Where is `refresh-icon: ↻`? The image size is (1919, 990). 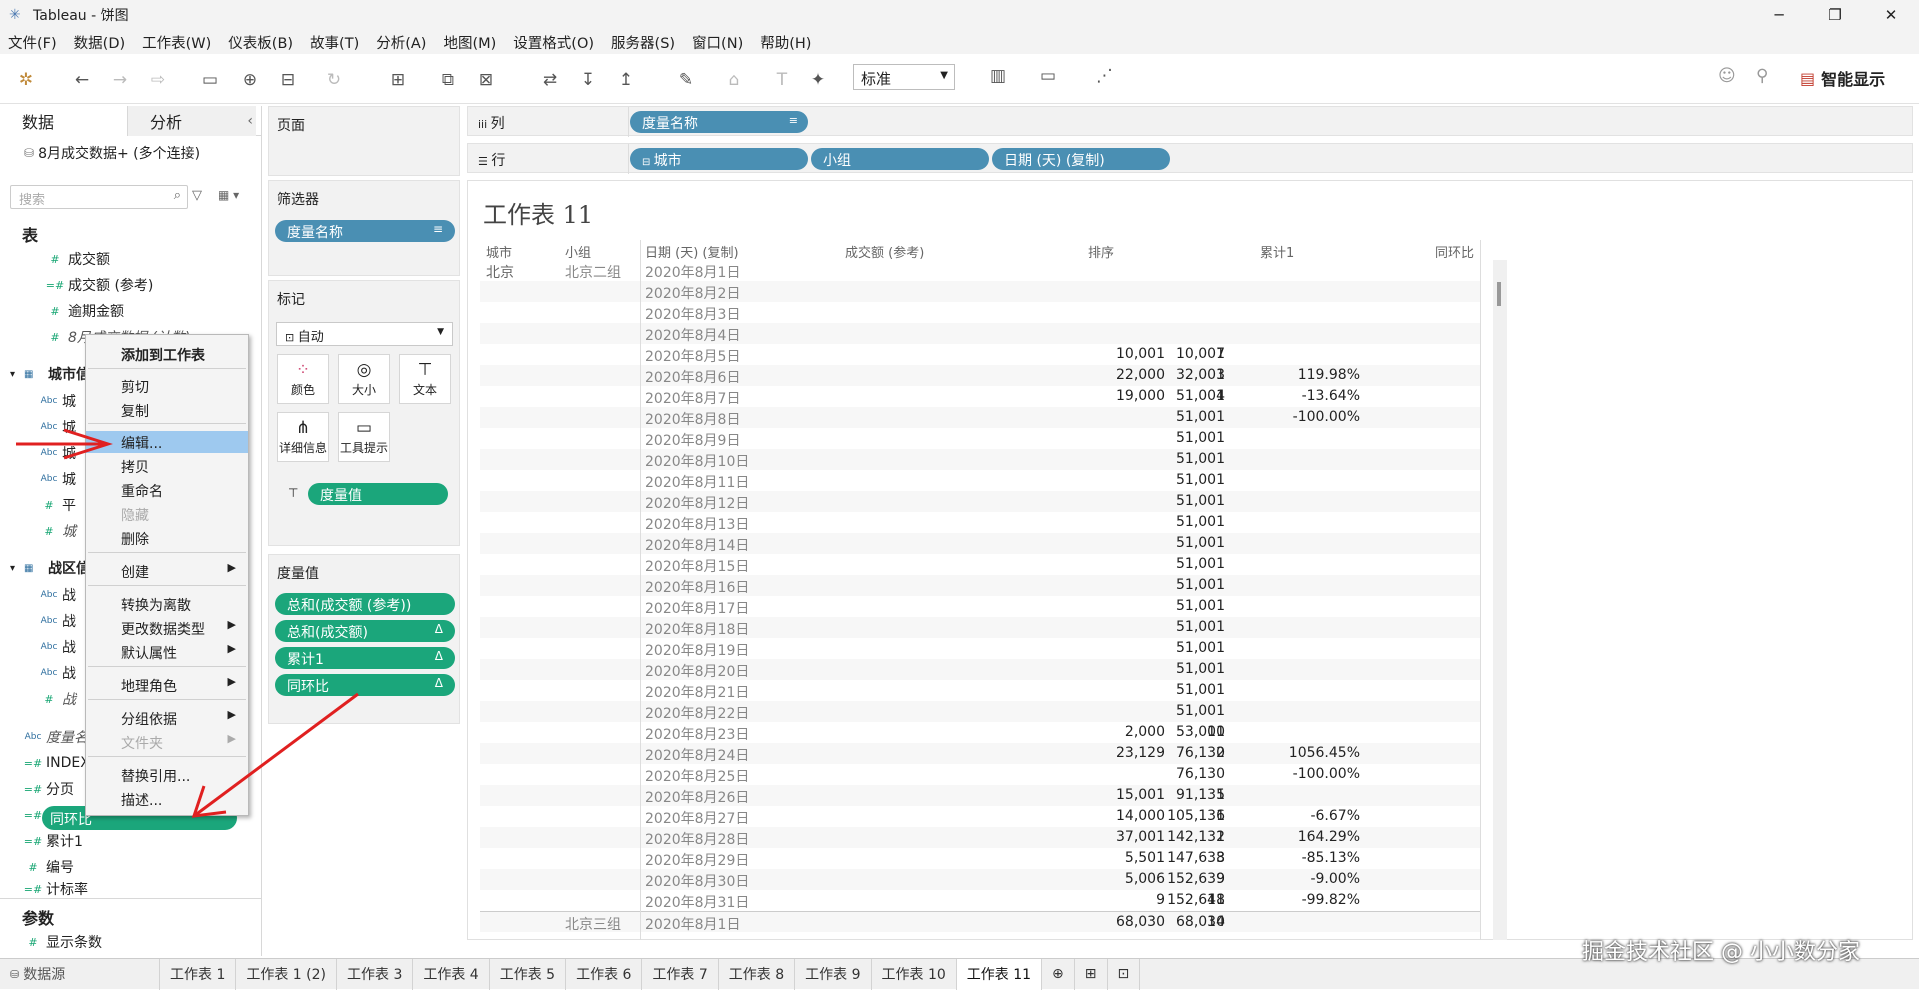
refresh-icon: ↻ is located at coordinates (334, 80).